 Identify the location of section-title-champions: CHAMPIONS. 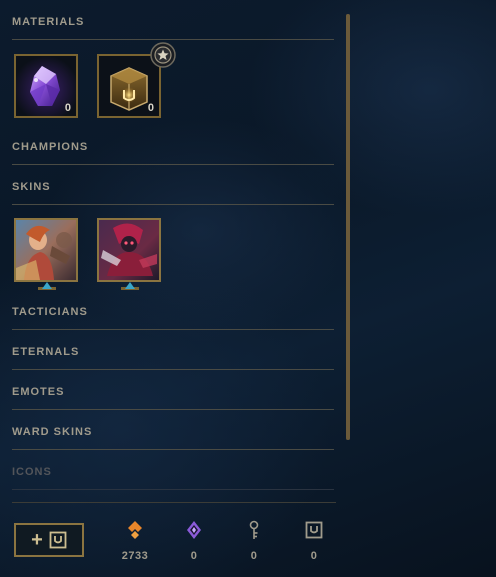
(50, 147).